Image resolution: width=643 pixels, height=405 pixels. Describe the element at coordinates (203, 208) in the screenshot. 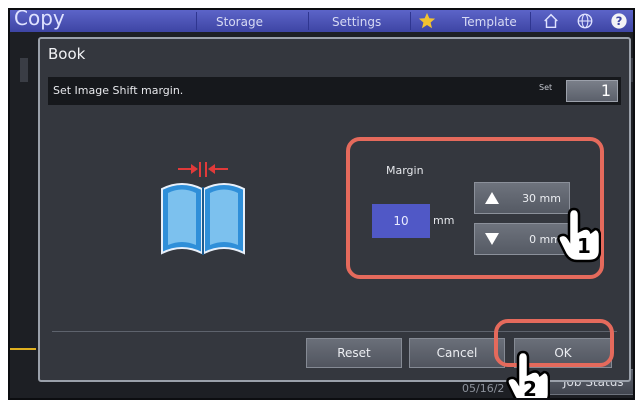

I see `book-icon` at that location.